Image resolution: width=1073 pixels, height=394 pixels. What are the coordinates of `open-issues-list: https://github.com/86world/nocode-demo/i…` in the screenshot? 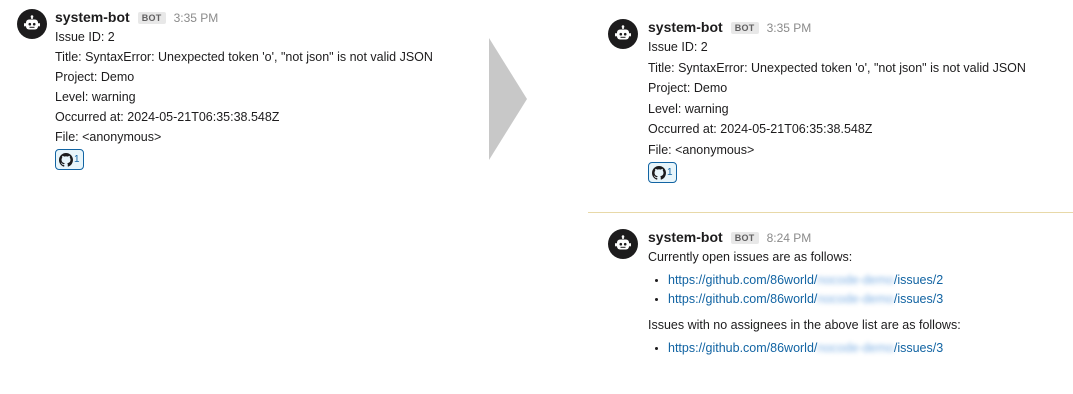 It's located at (804, 290).